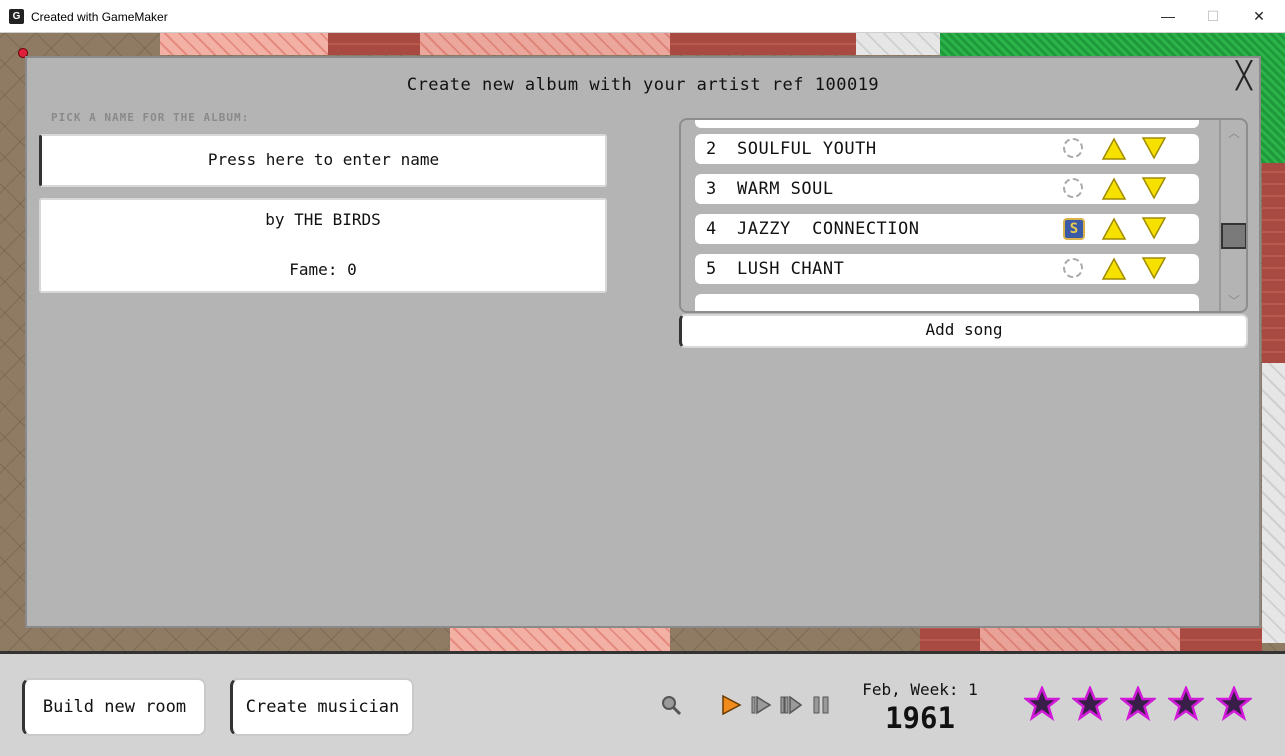 The width and height of the screenshot is (1285, 756). I want to click on album-name-input: Press here to enter name, so click(323, 160).